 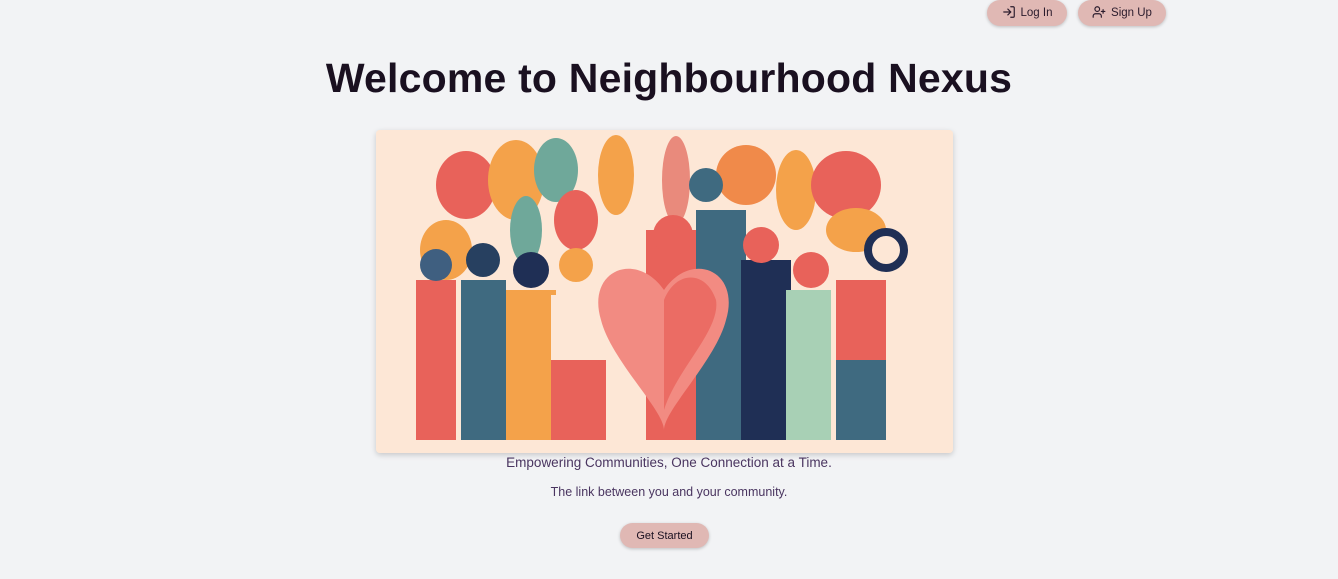 I want to click on signup-button: Sign Up, so click(x=1122, y=13).